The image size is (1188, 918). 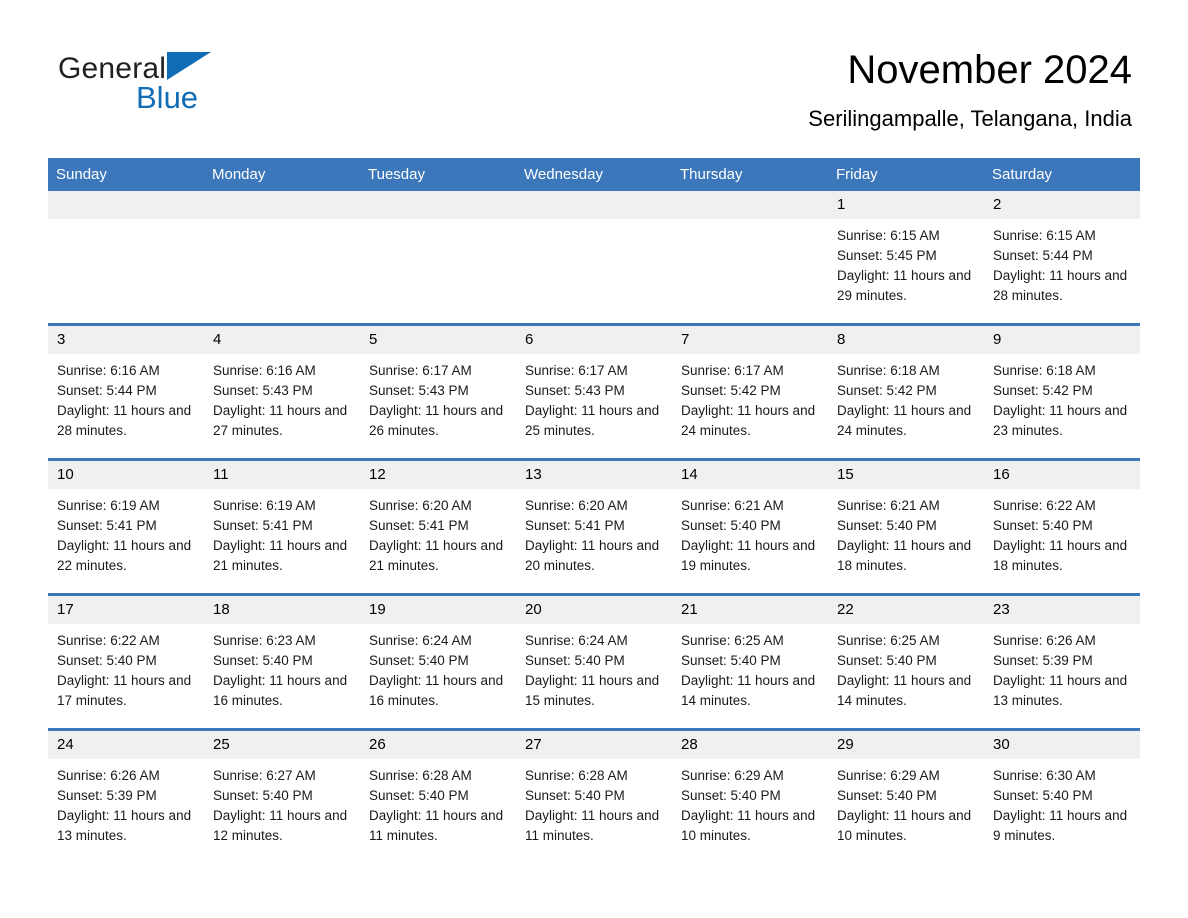 What do you see at coordinates (264, 370) in the screenshot?
I see `sunrise-text: Sunrise: 6:16 AM` at bounding box center [264, 370].